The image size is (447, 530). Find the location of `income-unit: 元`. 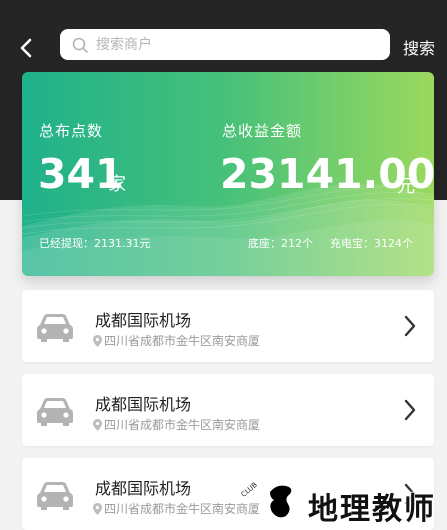

income-unit: 元 is located at coordinates (406, 186).